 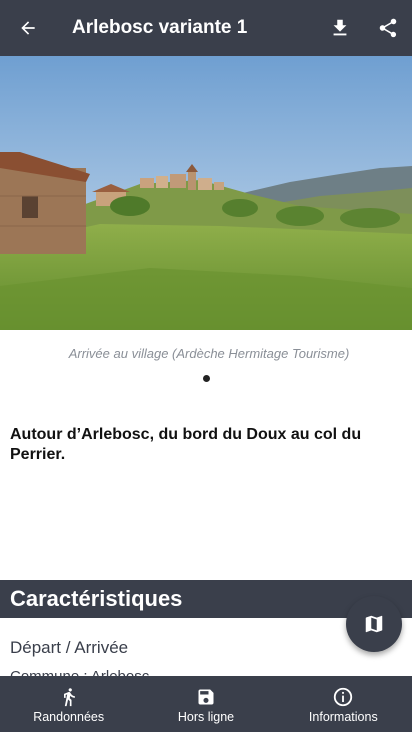 I want to click on map-icon, so click(x=374, y=624).